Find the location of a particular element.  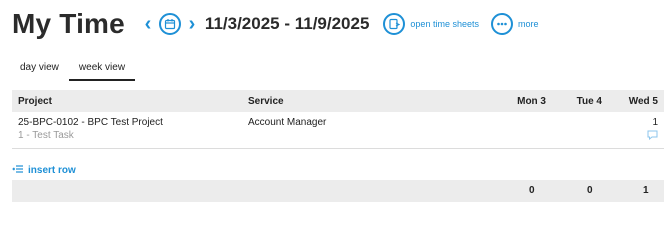

total-wed: 1 is located at coordinates (646, 190).